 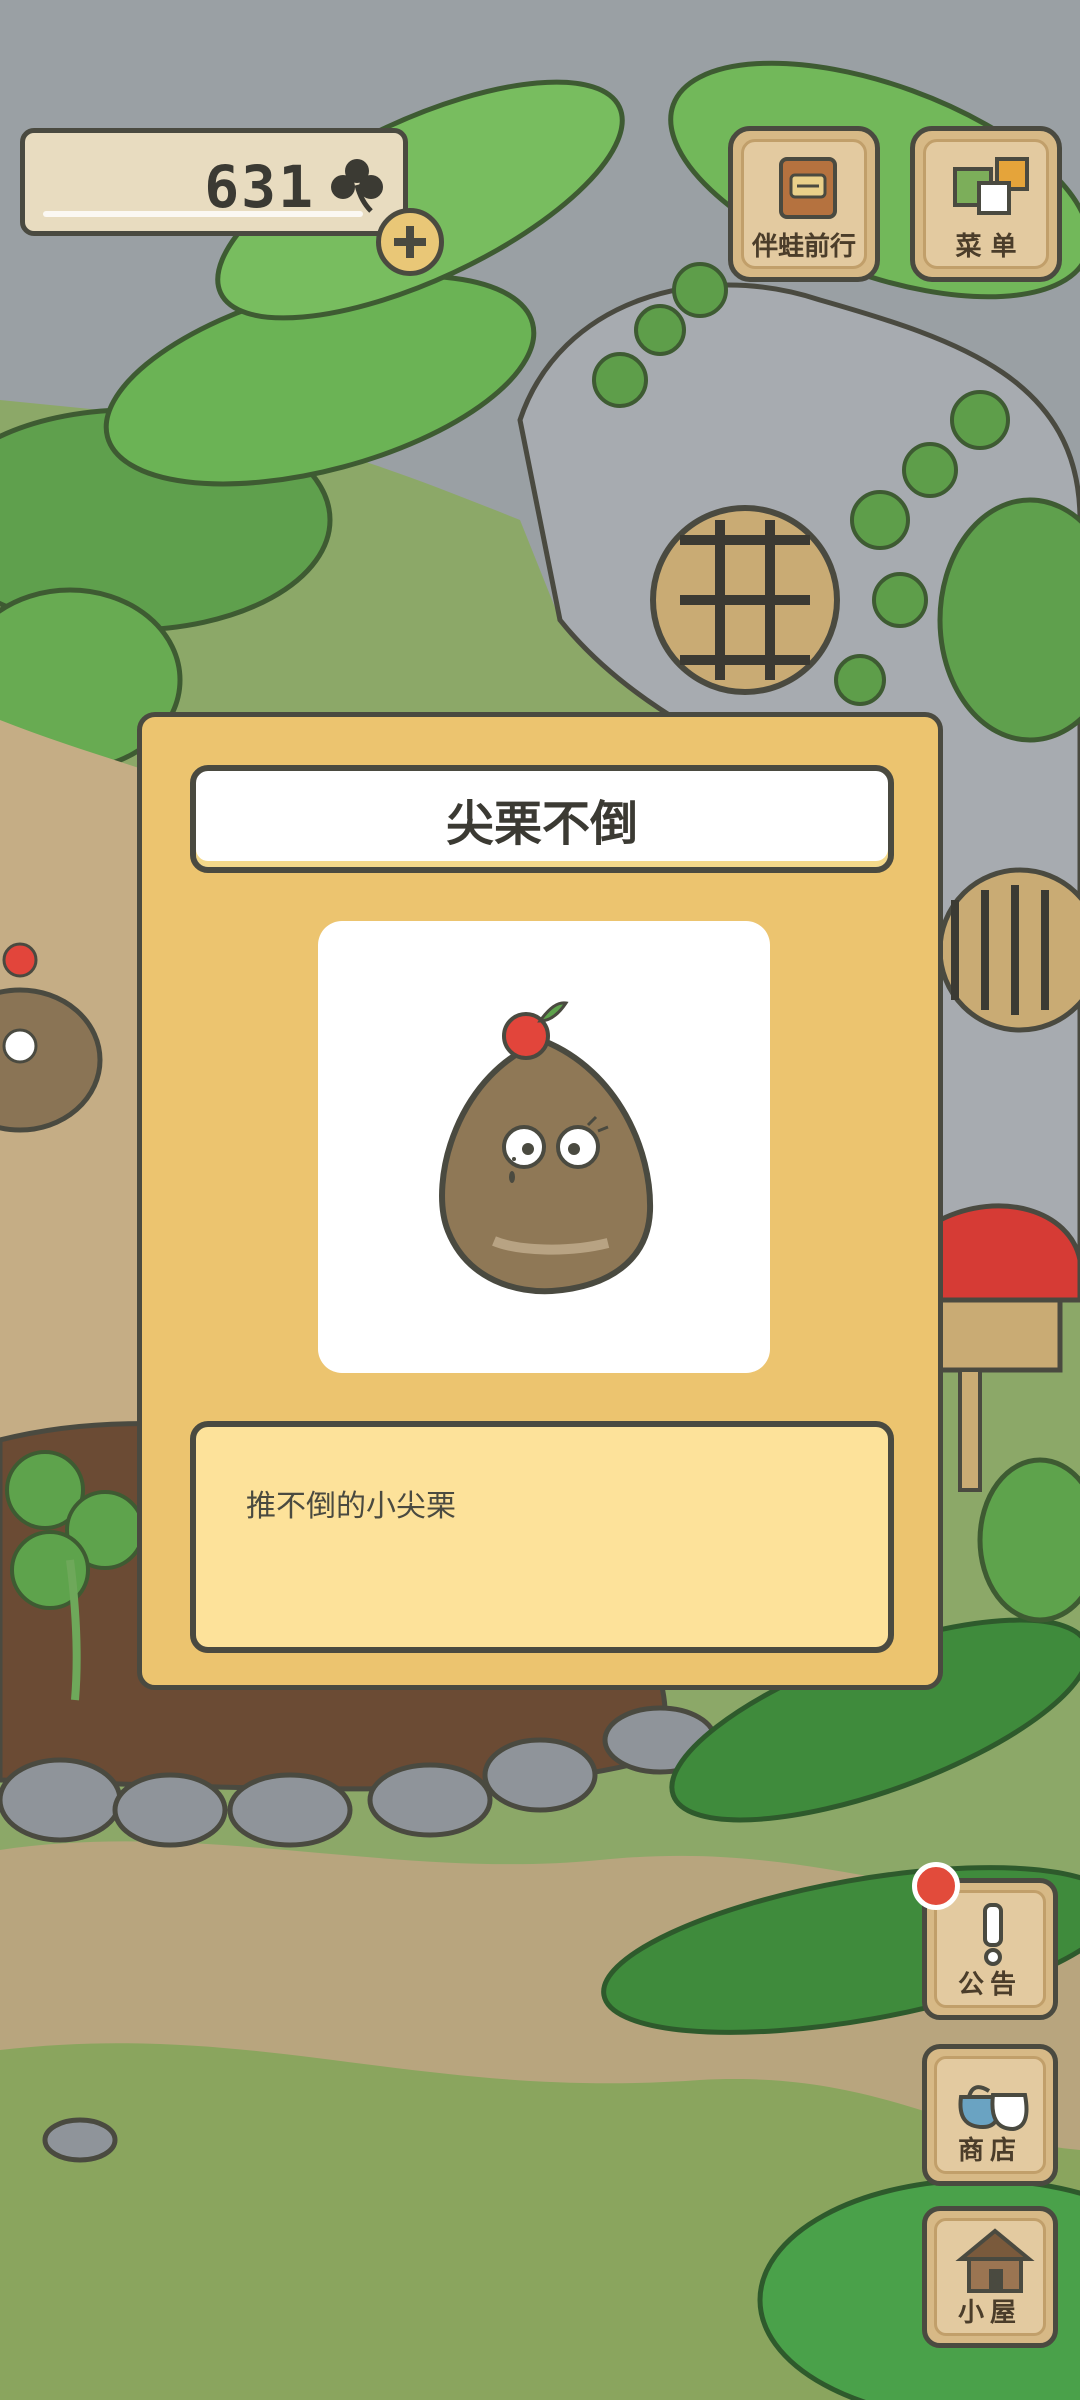 What do you see at coordinates (989, 2151) in the screenshot?
I see `shop-button-label: 商店` at bounding box center [989, 2151].